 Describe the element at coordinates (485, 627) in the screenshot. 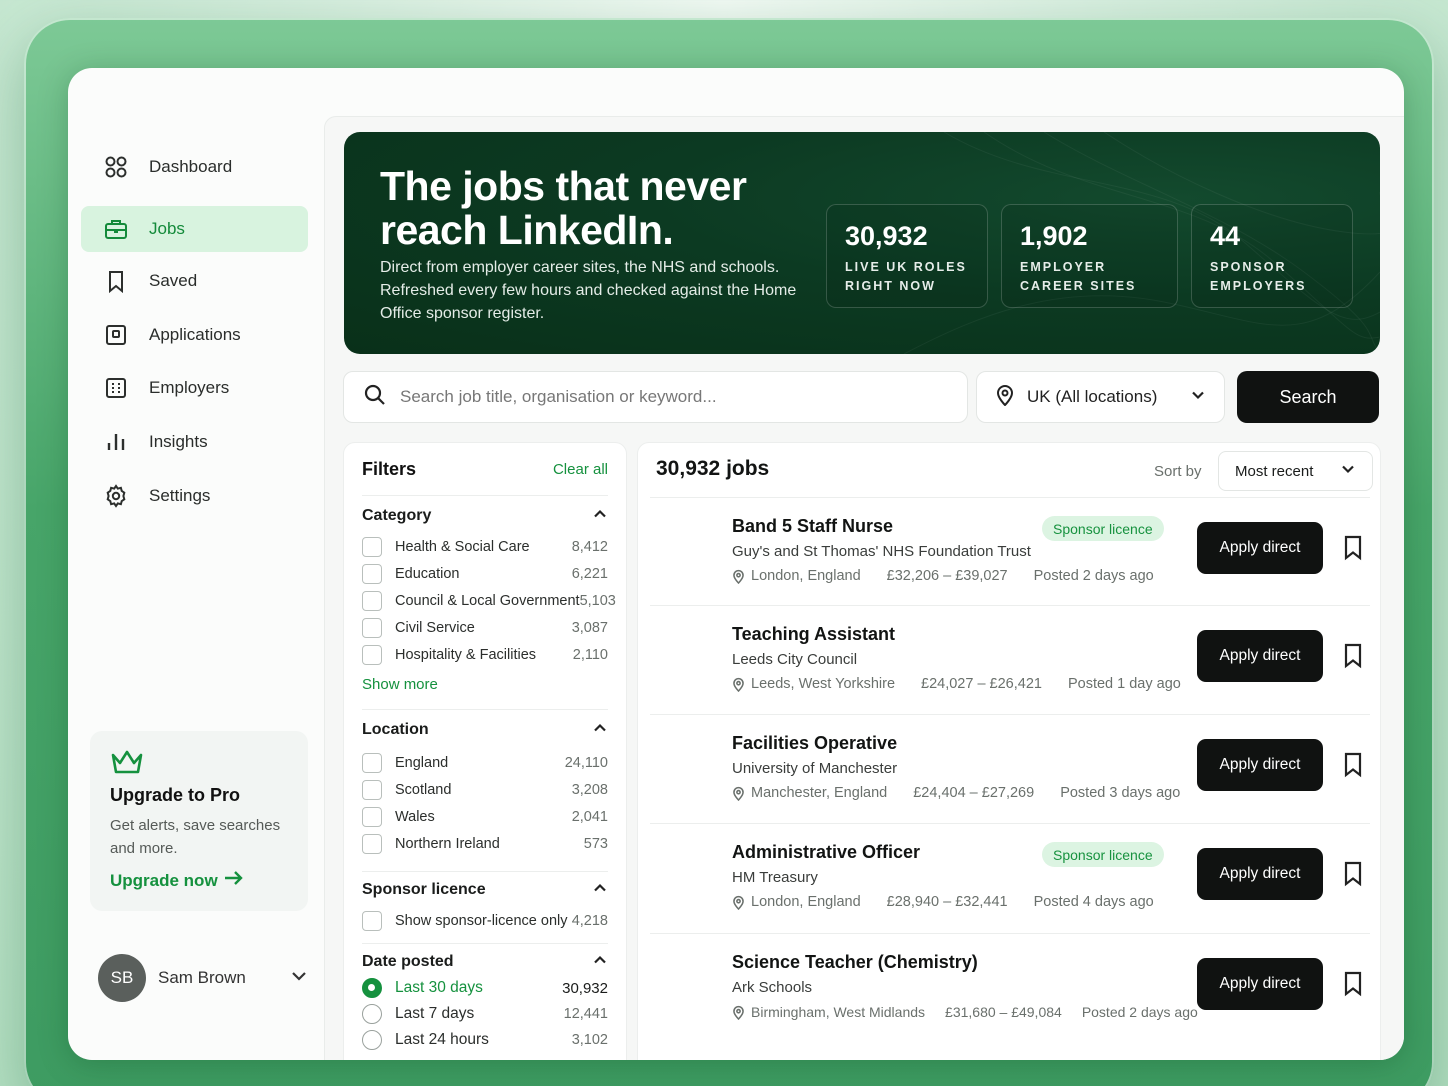

I see `filter-option: Civil Service 3,087` at that location.